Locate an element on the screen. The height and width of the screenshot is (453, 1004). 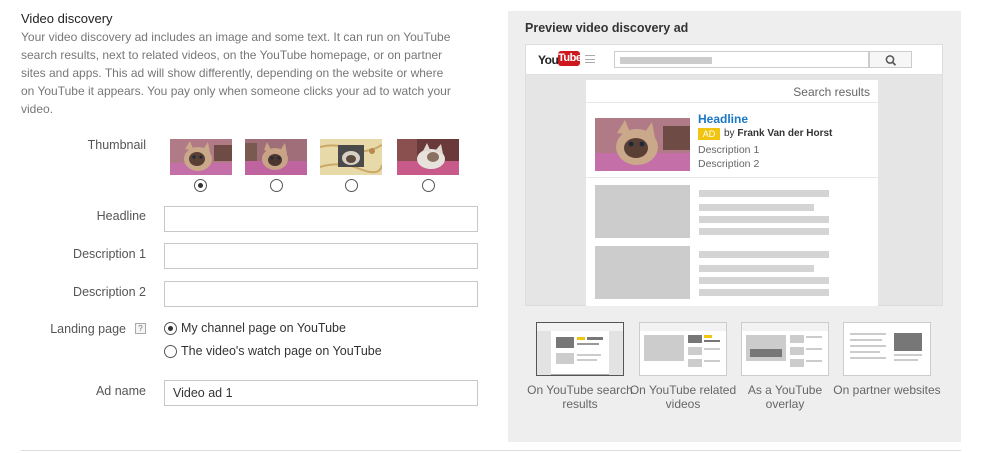
preview-title: Preview video discovery ad is located at coordinates (607, 28).